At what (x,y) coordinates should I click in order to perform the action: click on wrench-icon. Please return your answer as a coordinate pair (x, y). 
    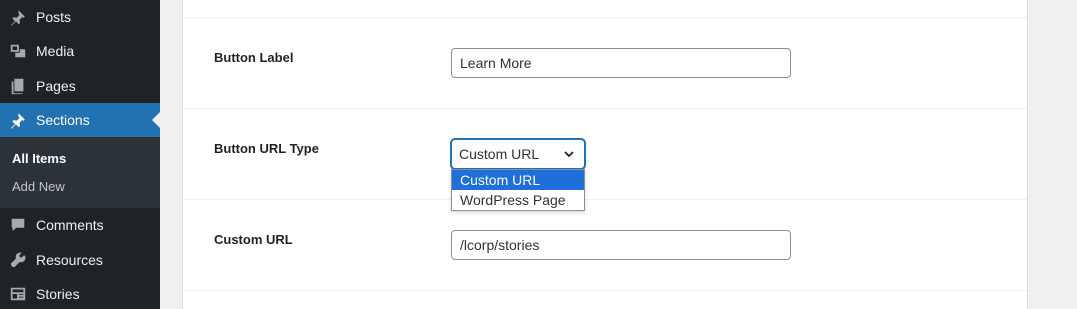
    Looking at the image, I should click on (18, 260).